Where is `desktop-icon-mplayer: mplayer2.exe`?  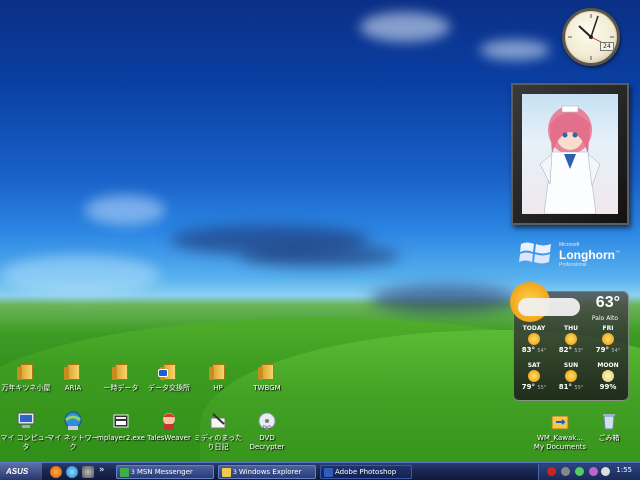
desktop-icon-mplayer: mplayer2.exe is located at coordinates (121, 426).